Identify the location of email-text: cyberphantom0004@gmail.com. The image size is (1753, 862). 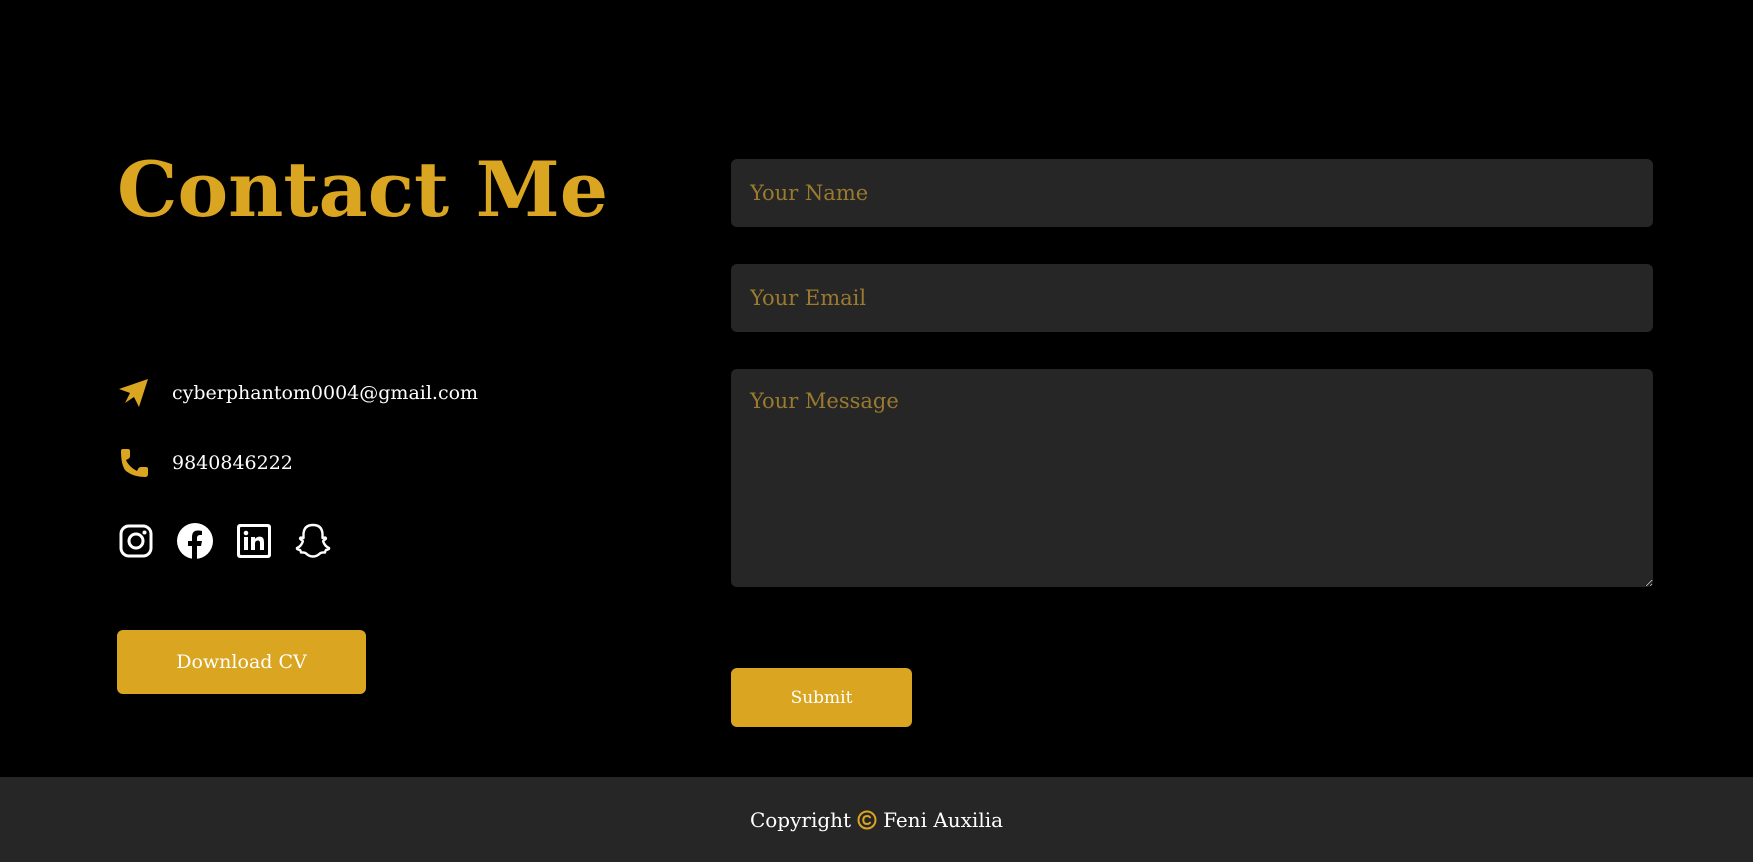
(325, 393).